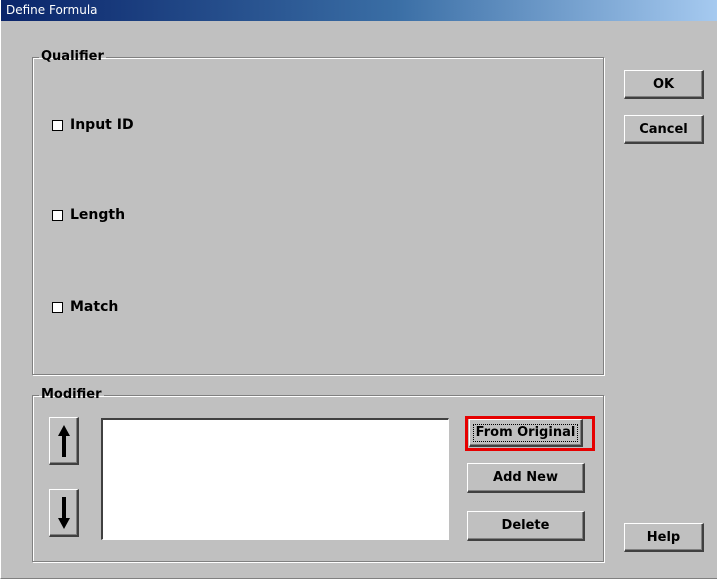 The width and height of the screenshot is (717, 579). I want to click on length-checkbox, so click(57, 215).